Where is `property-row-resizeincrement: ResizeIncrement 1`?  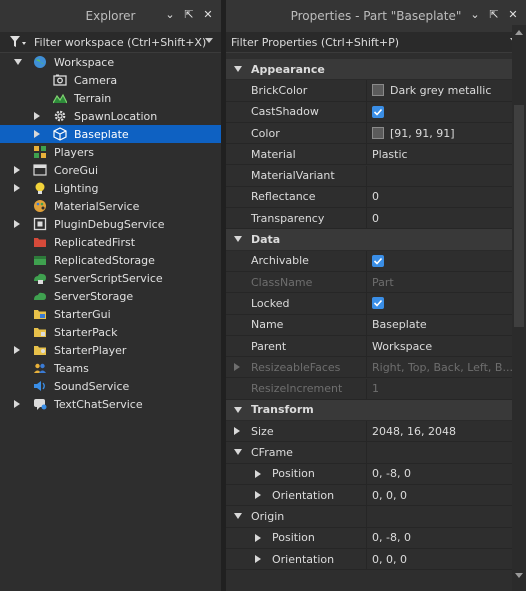 property-row-resizeincrement: ResizeIncrement 1 is located at coordinates (369, 389).